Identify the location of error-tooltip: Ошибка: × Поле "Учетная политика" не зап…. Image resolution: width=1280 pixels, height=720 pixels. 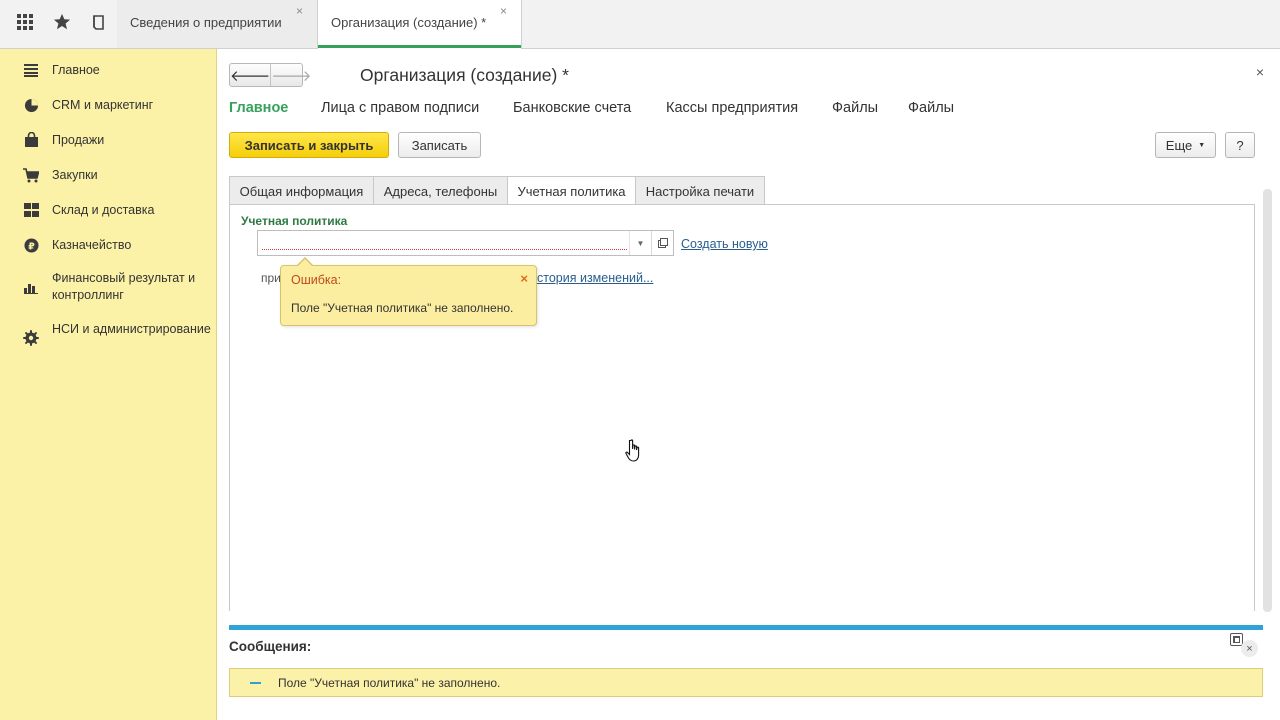
(408, 291).